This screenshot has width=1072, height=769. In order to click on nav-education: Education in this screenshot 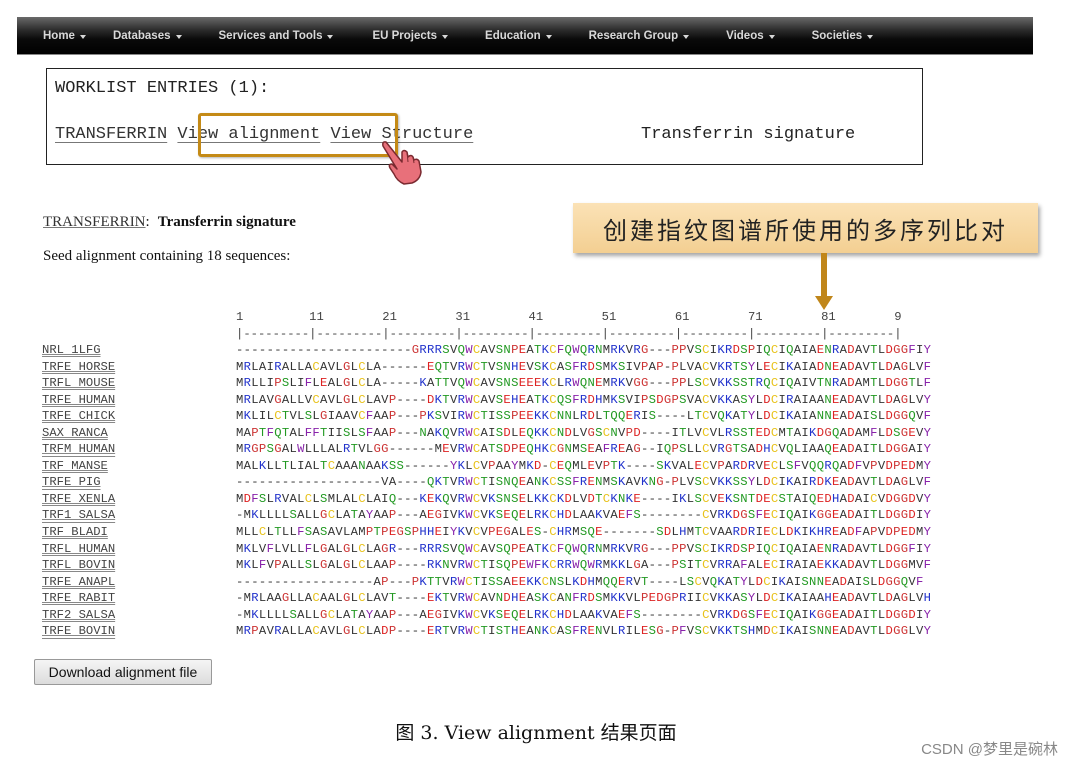, I will do `click(518, 36)`.